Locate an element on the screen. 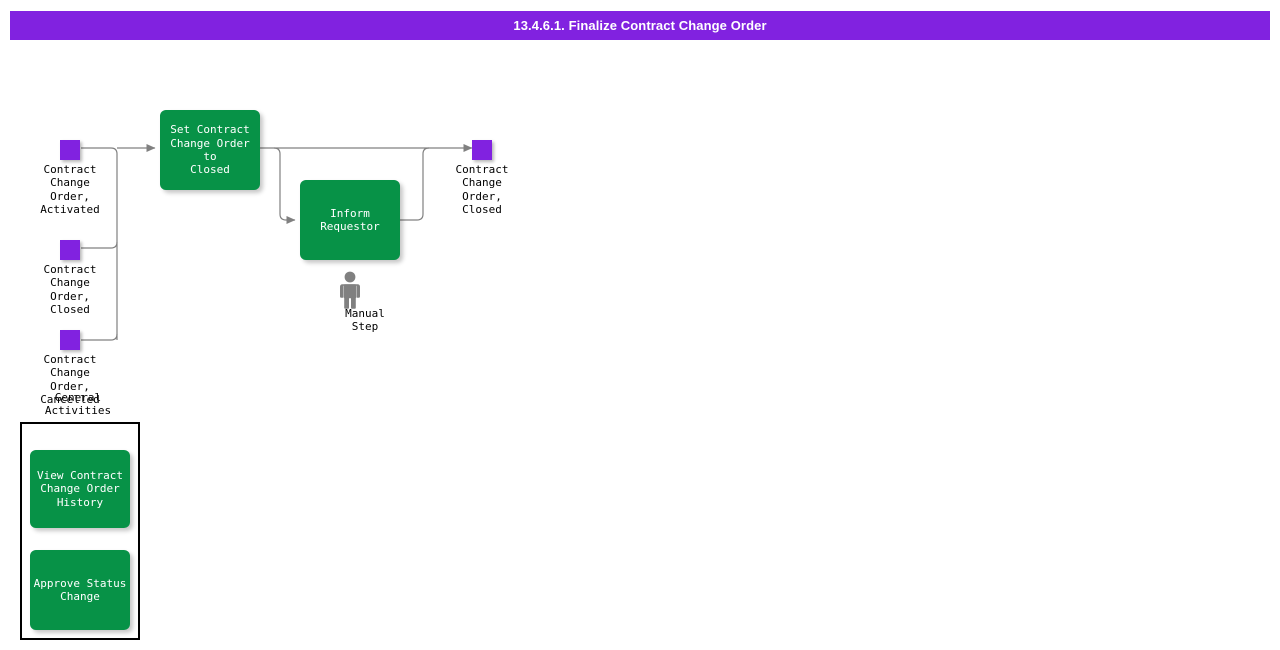 This screenshot has height=650, width=1280. general-activities-label: General Activities is located at coordinates (78, 404).